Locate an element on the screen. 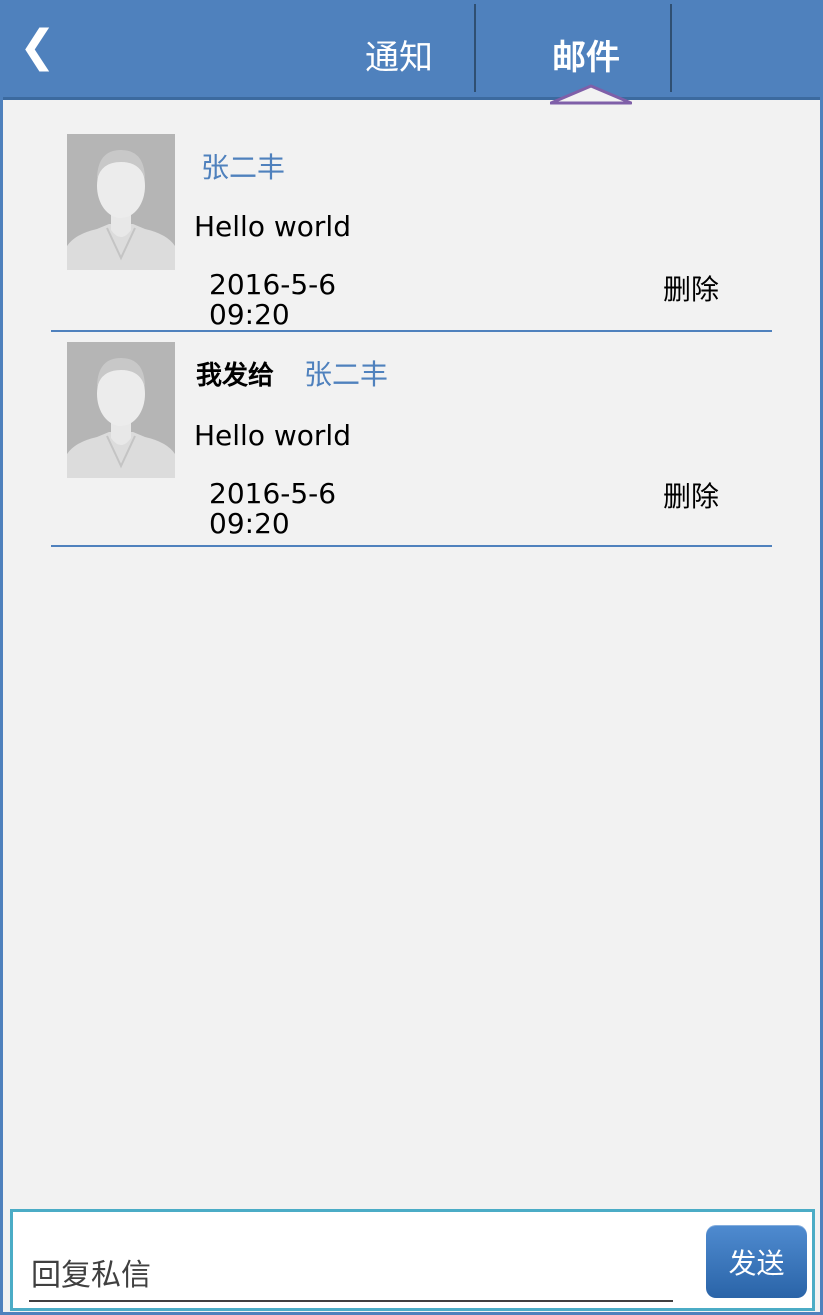 The height and width of the screenshot is (1315, 823). message-item: 张二丰 Hello world 2016-5-6 09:20 删除 is located at coordinates (411, 231).